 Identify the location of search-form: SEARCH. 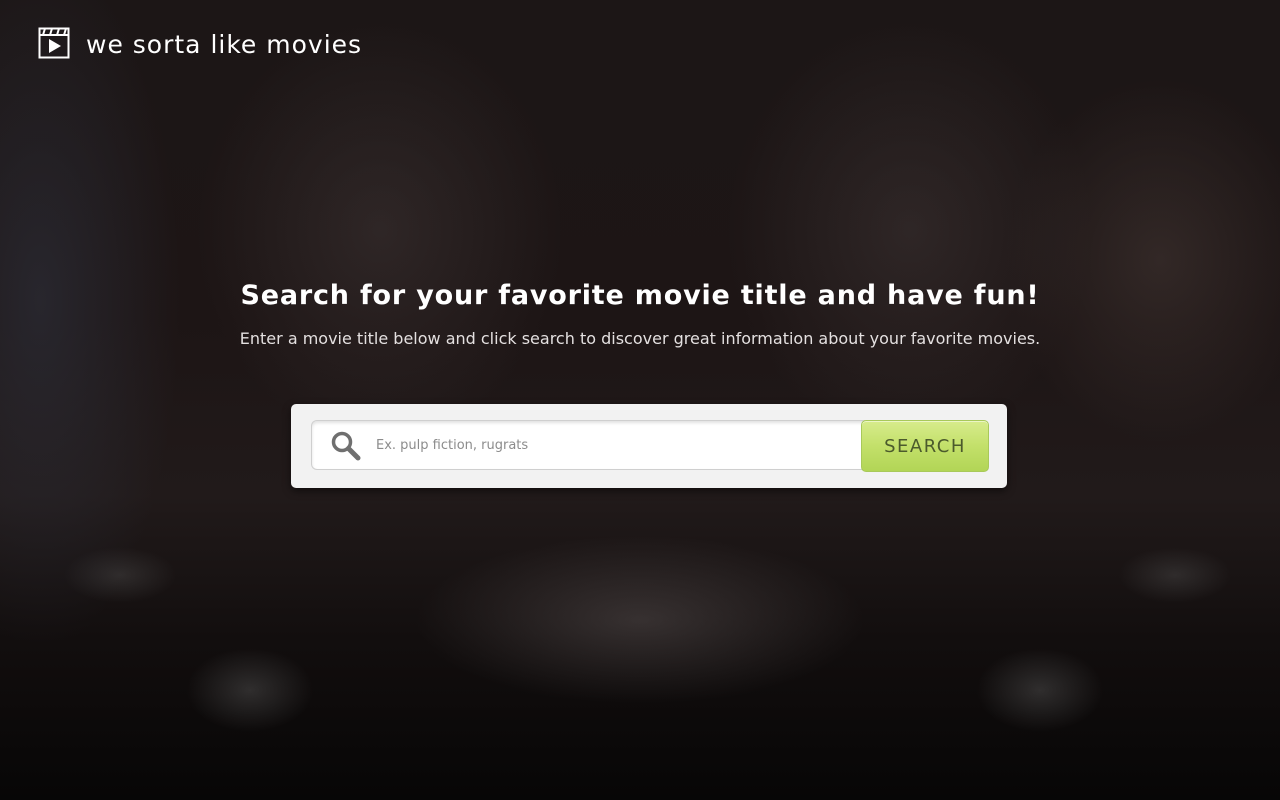
(649, 446).